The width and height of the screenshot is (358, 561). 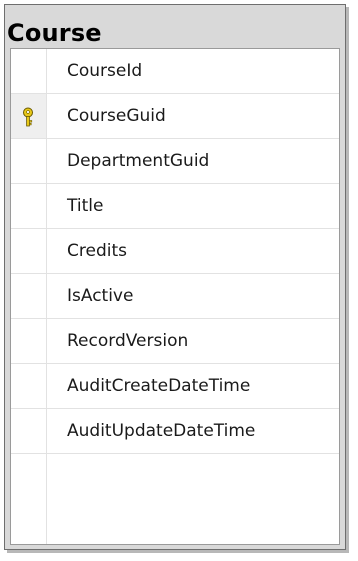 I want to click on column-row: AuditCreateDateTime, so click(x=175, y=386).